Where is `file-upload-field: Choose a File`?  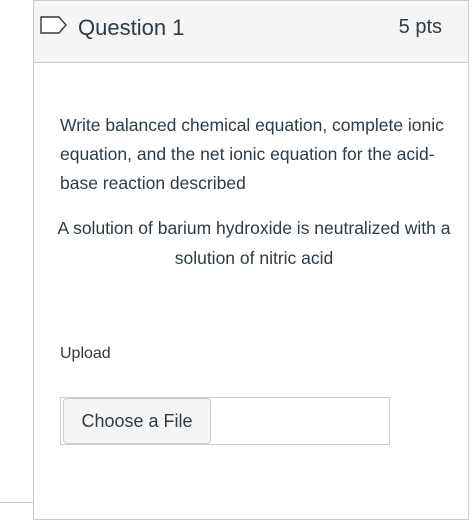
file-upload-field: Choose a File is located at coordinates (225, 421).